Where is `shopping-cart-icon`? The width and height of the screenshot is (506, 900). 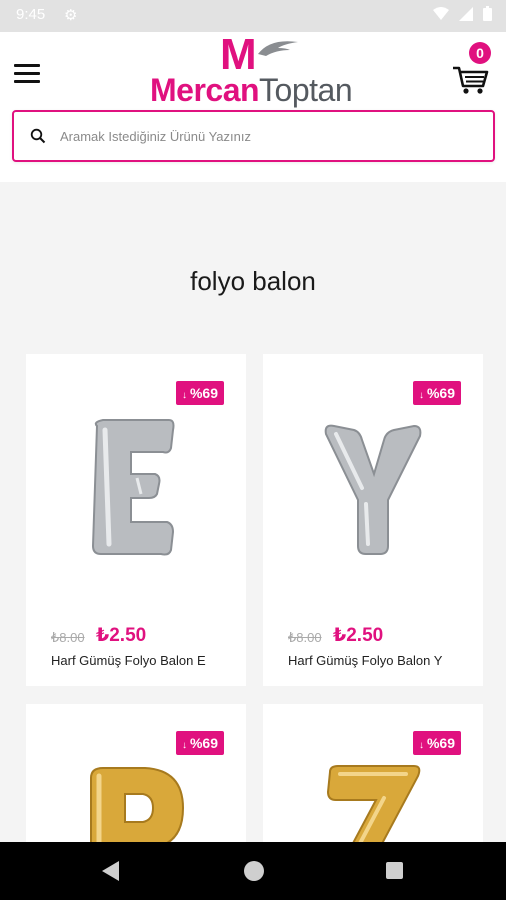 shopping-cart-icon is located at coordinates (470, 78).